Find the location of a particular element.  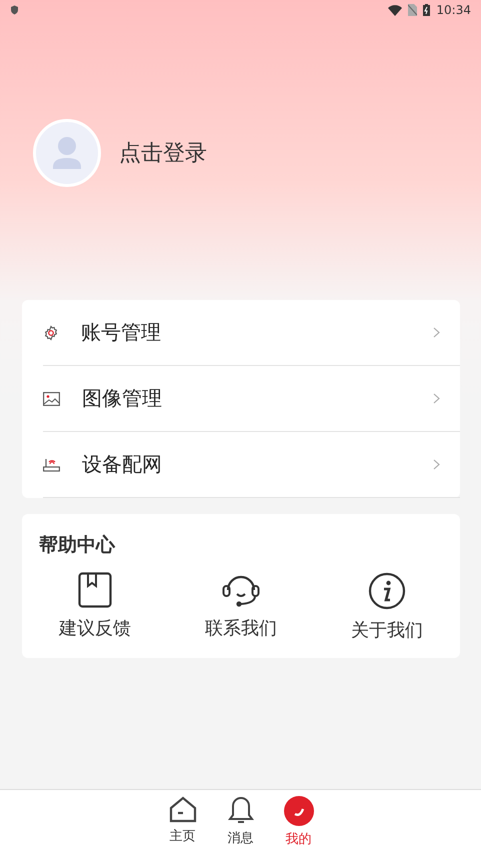

nav-tab: 消息 is located at coordinates (241, 823).